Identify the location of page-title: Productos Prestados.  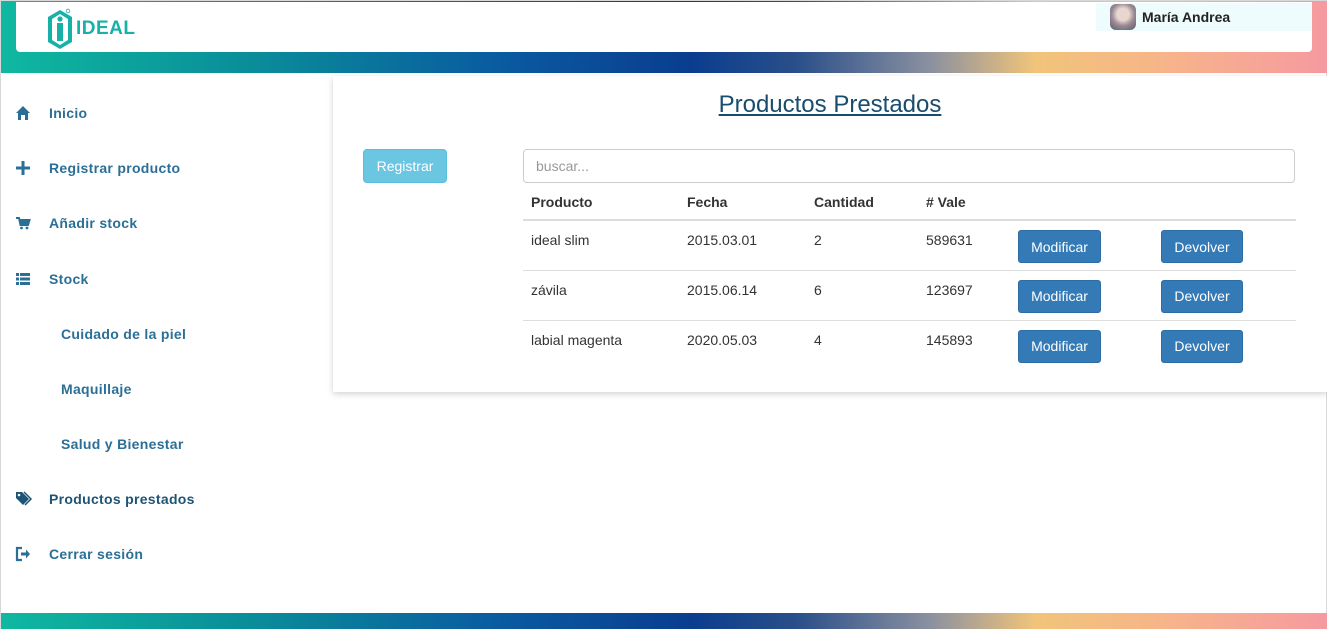
(830, 104).